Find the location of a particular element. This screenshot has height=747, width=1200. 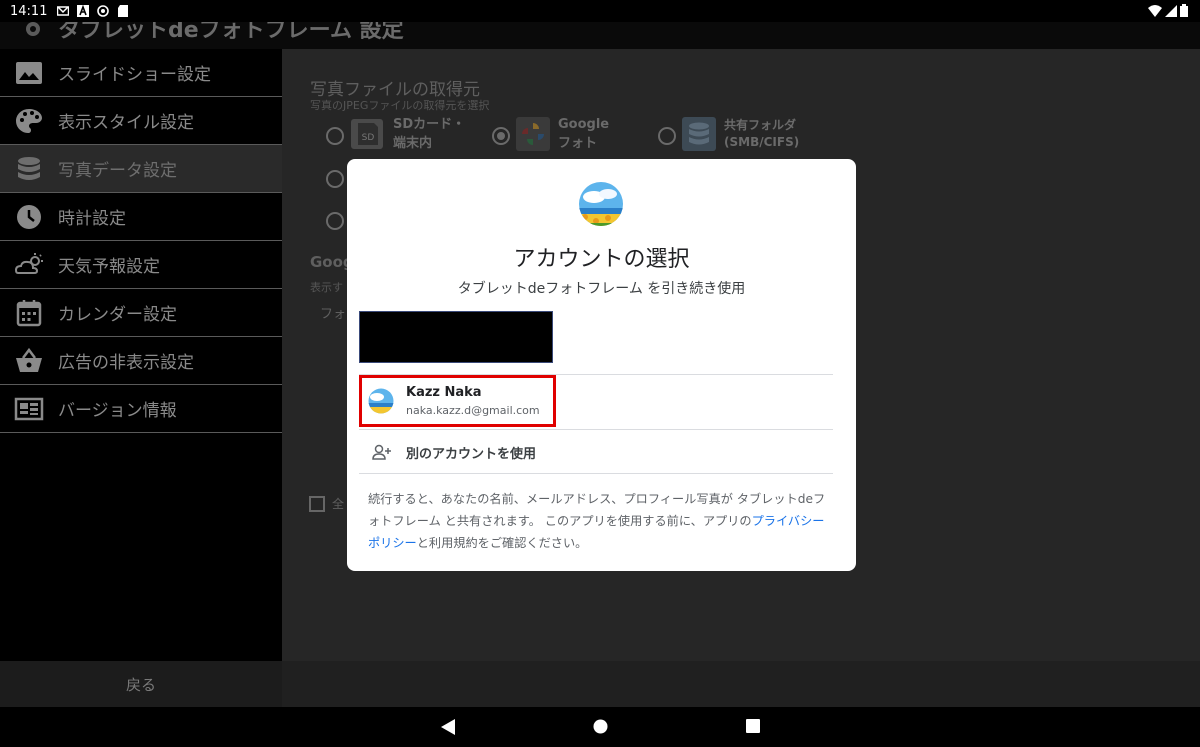

radio-shared-folder is located at coordinates (667, 136).